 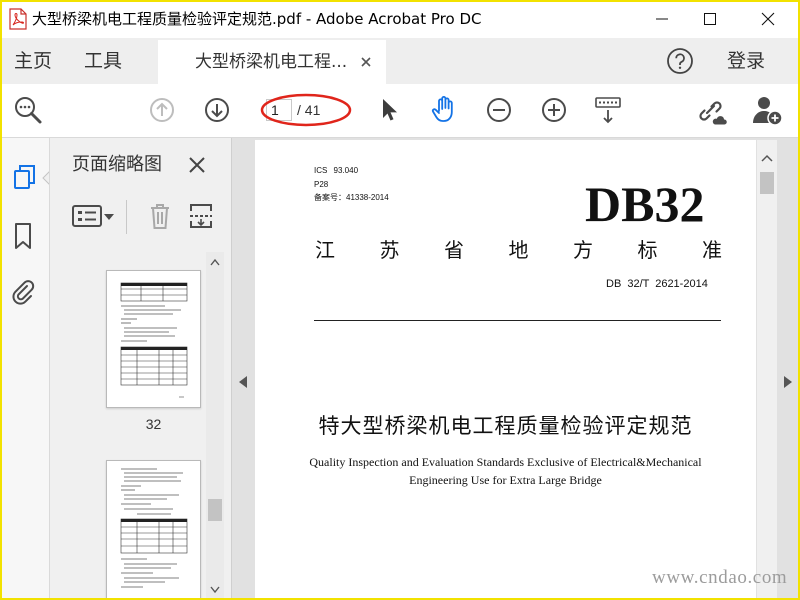 I want to click on document-title-chinese: 特大型桥梁机电工程质量检验评定规范, so click(x=505, y=426).